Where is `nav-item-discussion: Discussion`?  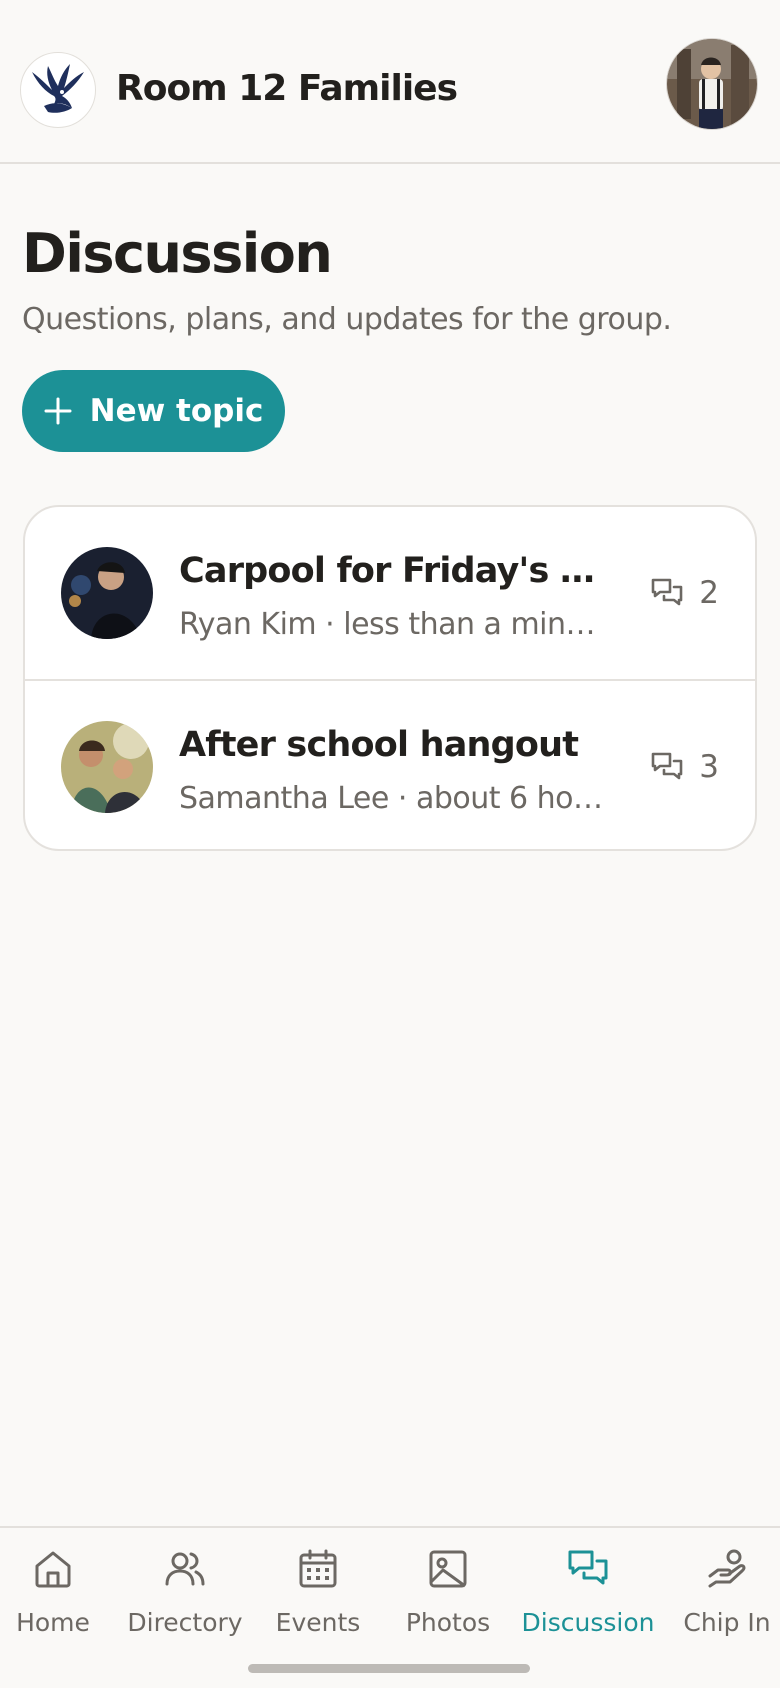 nav-item-discussion: Discussion is located at coordinates (588, 1601).